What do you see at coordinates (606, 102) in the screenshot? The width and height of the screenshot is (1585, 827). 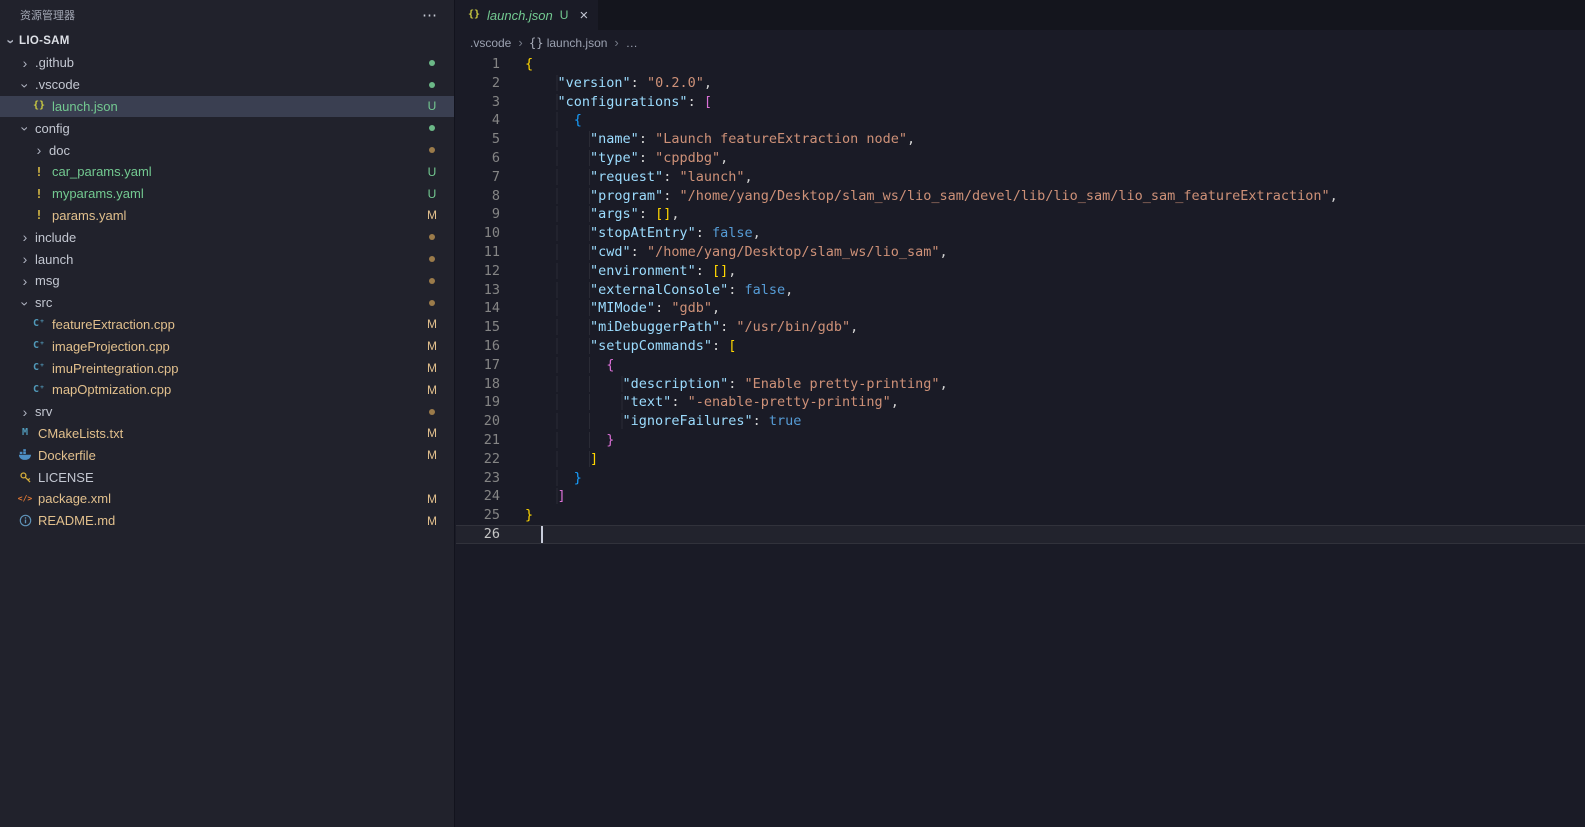 I see `line-content: "configurations": [` at bounding box center [606, 102].